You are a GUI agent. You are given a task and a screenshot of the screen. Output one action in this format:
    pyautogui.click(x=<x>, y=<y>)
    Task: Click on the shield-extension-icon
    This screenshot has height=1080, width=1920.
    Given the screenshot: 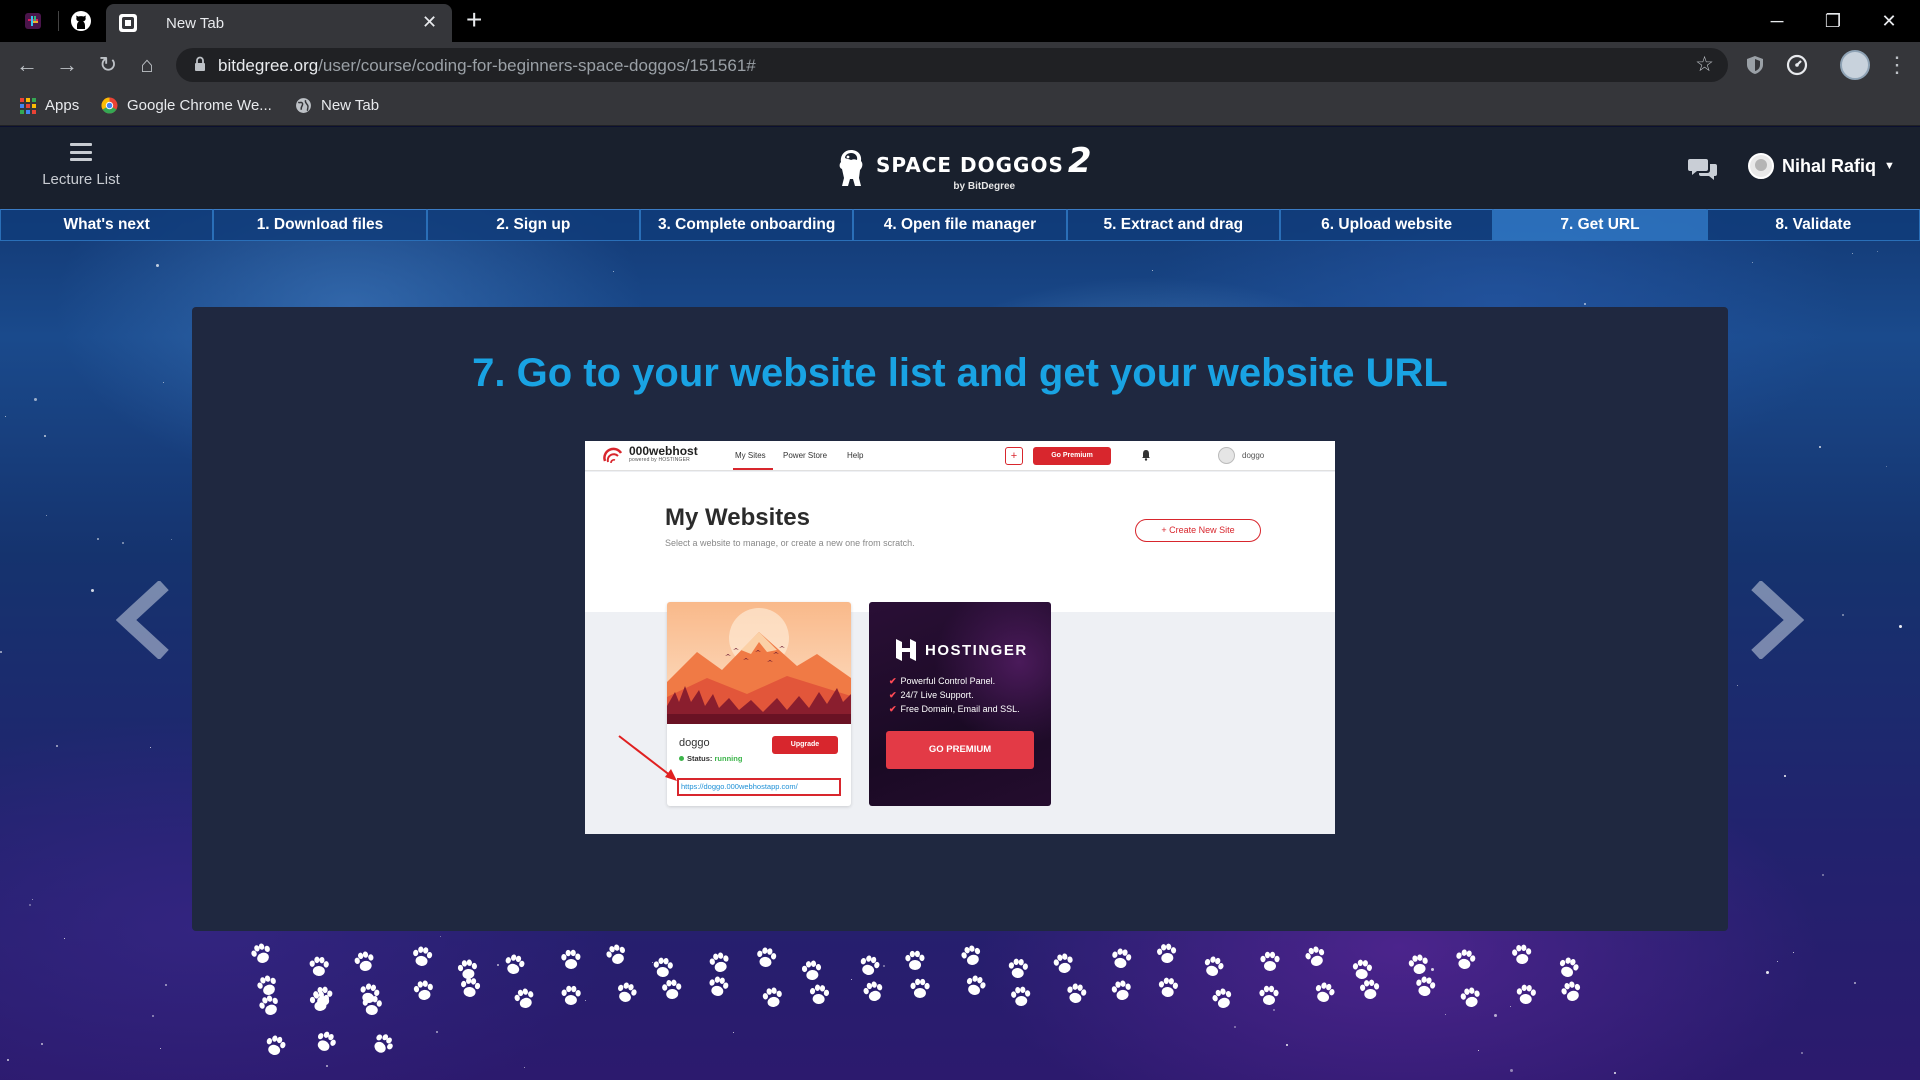 What is the action you would take?
    pyautogui.click(x=1755, y=65)
    